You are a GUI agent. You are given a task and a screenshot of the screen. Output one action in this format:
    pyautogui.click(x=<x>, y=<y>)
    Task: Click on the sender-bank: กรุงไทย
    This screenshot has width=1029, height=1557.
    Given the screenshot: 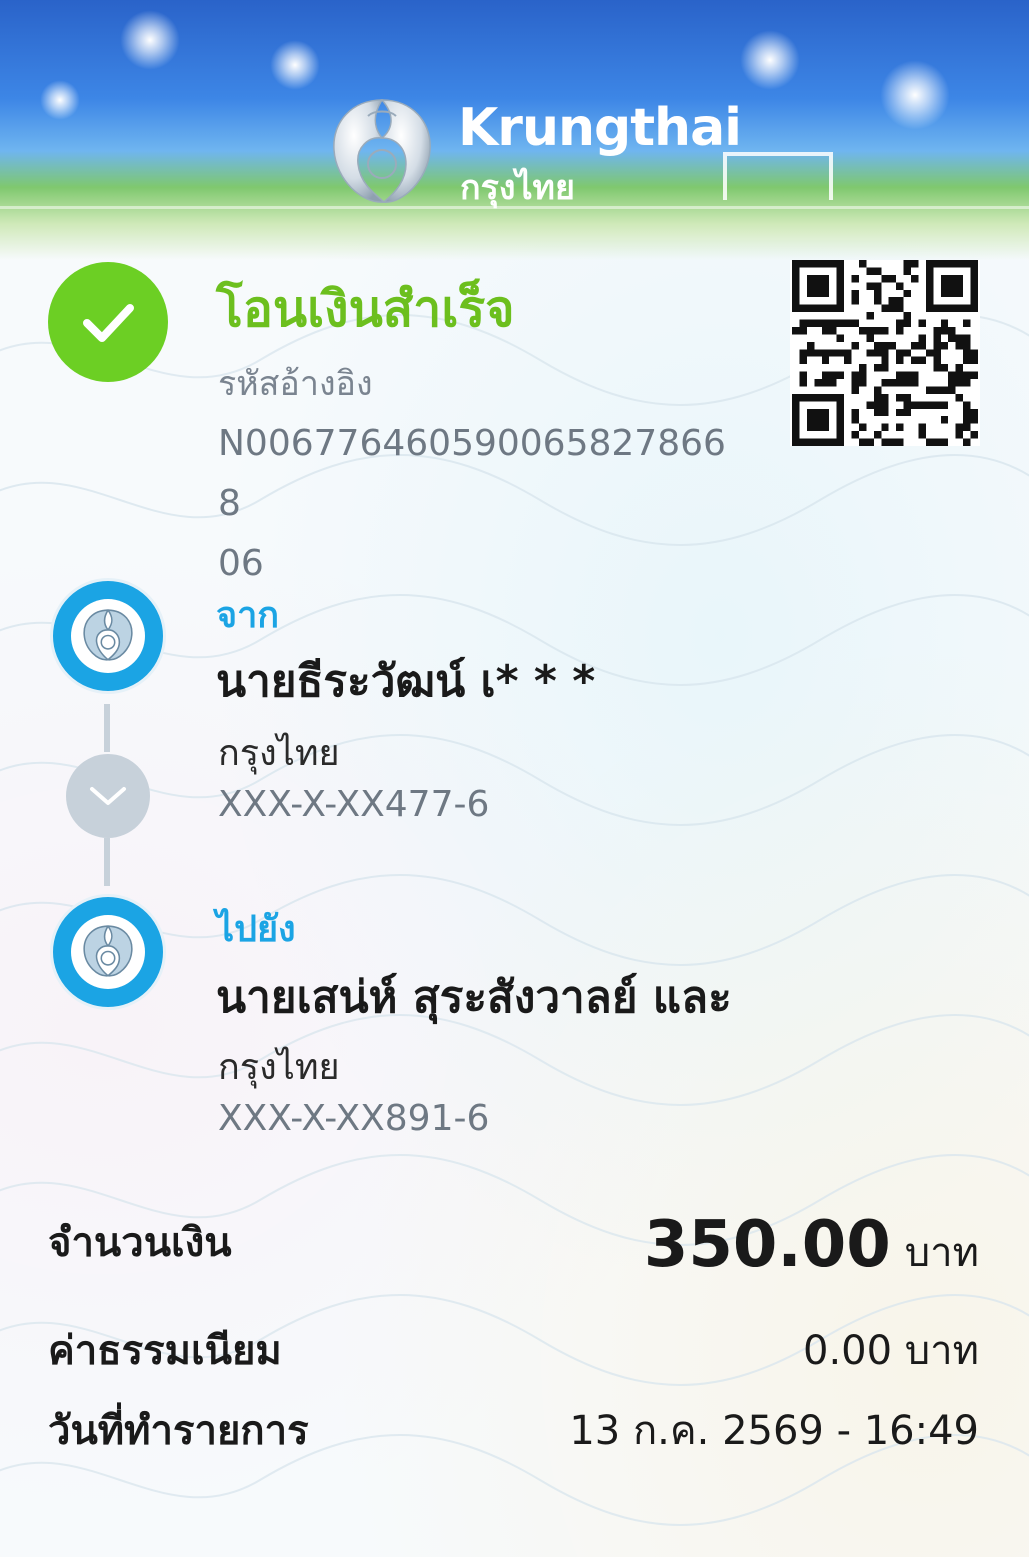 What is the action you would take?
    pyautogui.click(x=279, y=753)
    